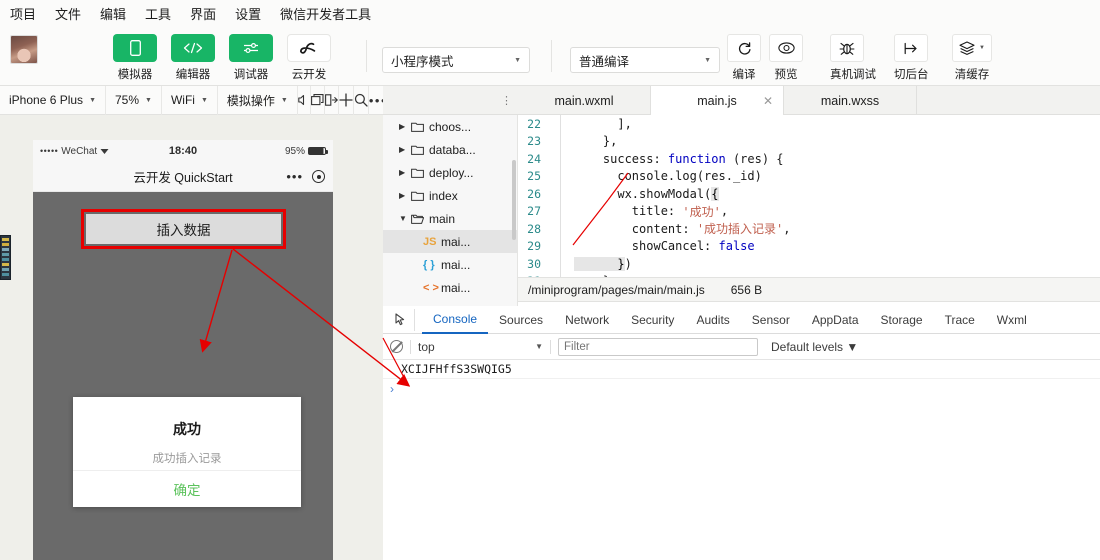  Describe the element at coordinates (361, 100) in the screenshot. I see `search-icon` at that location.